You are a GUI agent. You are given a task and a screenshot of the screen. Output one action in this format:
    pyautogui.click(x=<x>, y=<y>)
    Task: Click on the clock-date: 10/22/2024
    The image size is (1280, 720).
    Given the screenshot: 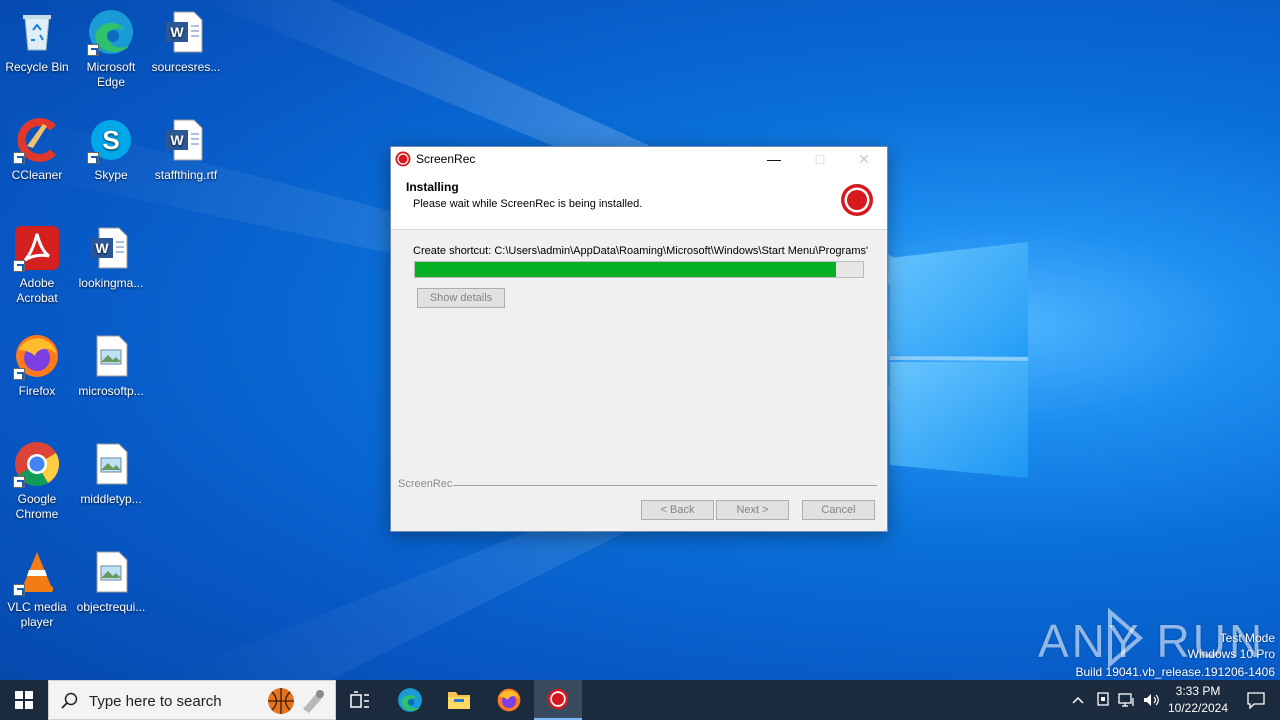 What is the action you would take?
    pyautogui.click(x=1198, y=708)
    